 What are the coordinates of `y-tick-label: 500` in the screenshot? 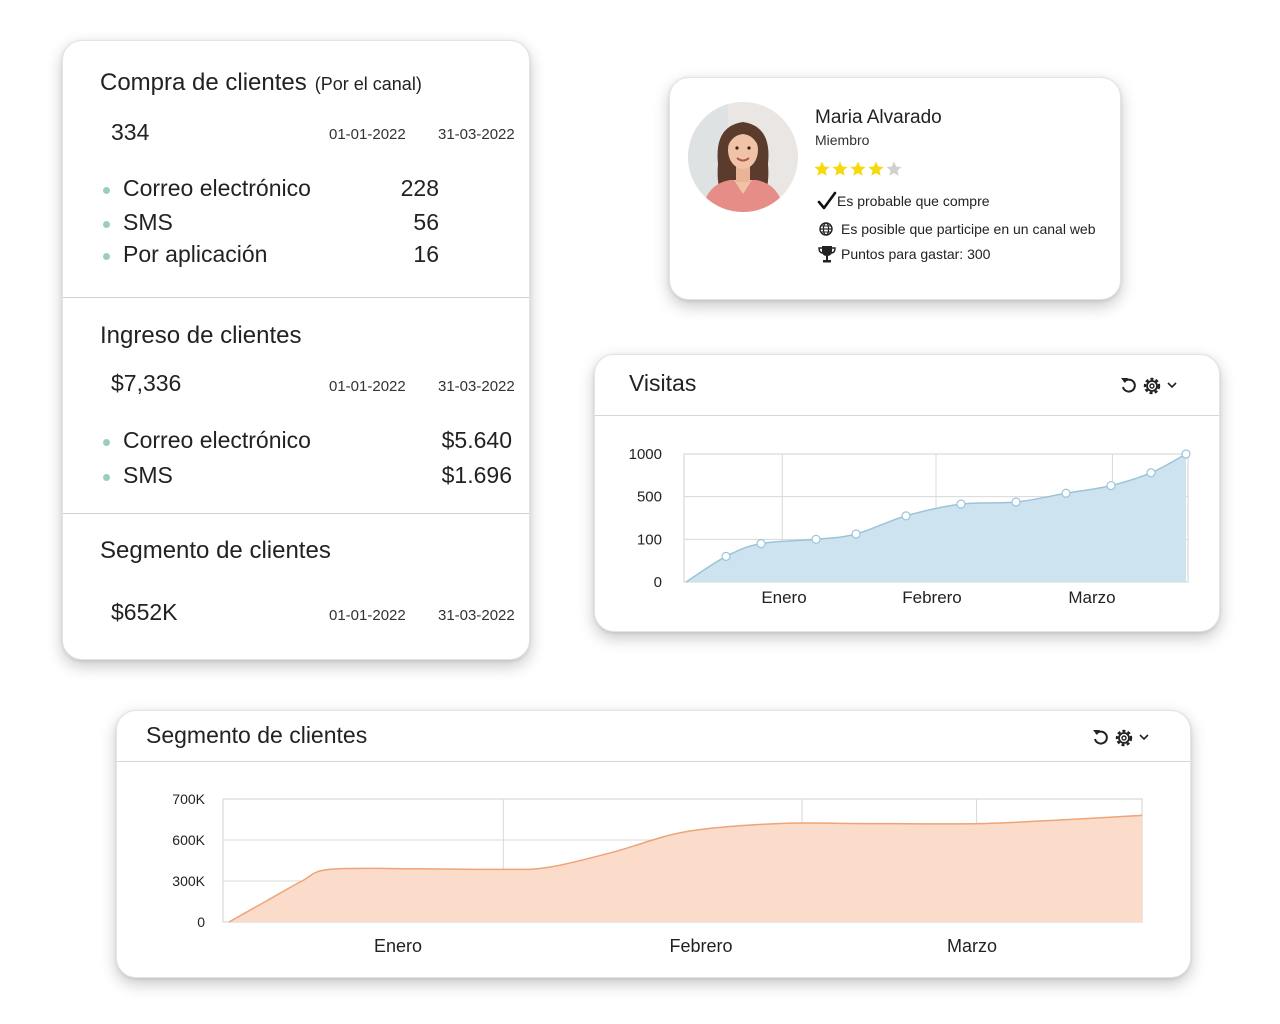 It's located at (649, 497).